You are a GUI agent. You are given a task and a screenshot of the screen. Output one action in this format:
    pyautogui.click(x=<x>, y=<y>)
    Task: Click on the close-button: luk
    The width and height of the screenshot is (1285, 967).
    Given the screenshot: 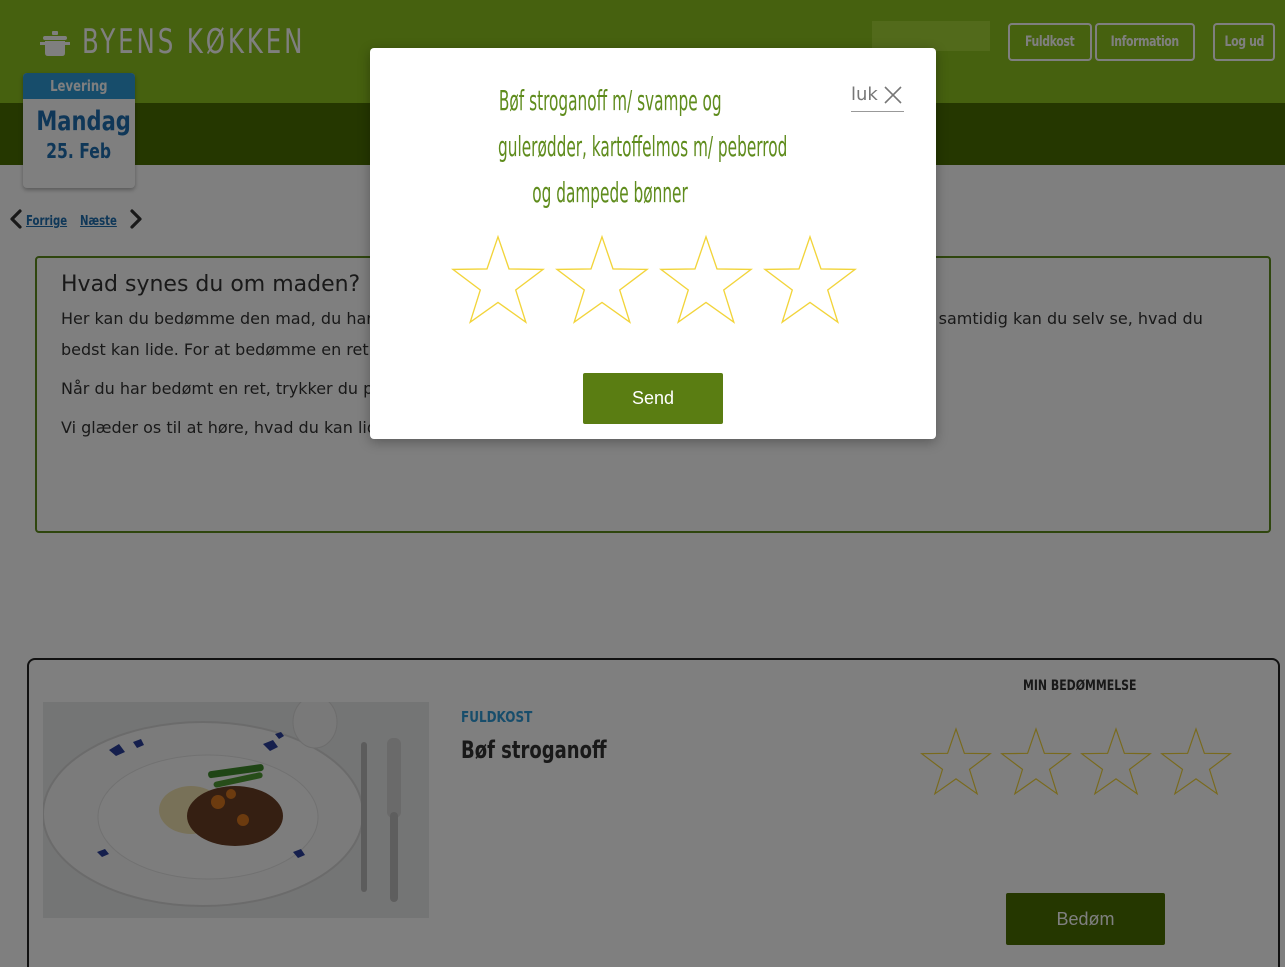 What is the action you would take?
    pyautogui.click(x=877, y=97)
    